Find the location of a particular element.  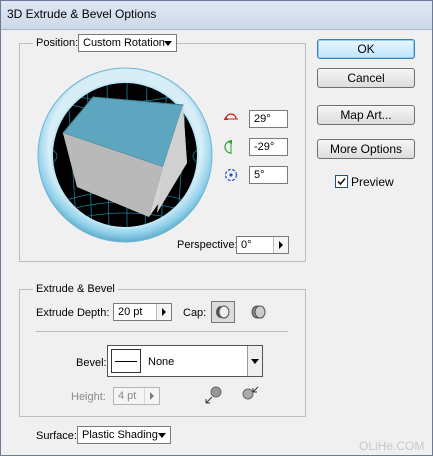

surface-dropdown-value: Plastic Shading is located at coordinates (120, 435).